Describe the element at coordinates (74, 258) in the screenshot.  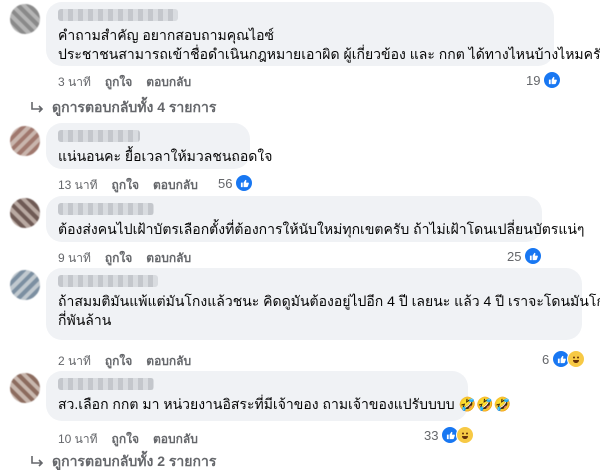
I see `comment-timestamp: 9 นาที` at that location.